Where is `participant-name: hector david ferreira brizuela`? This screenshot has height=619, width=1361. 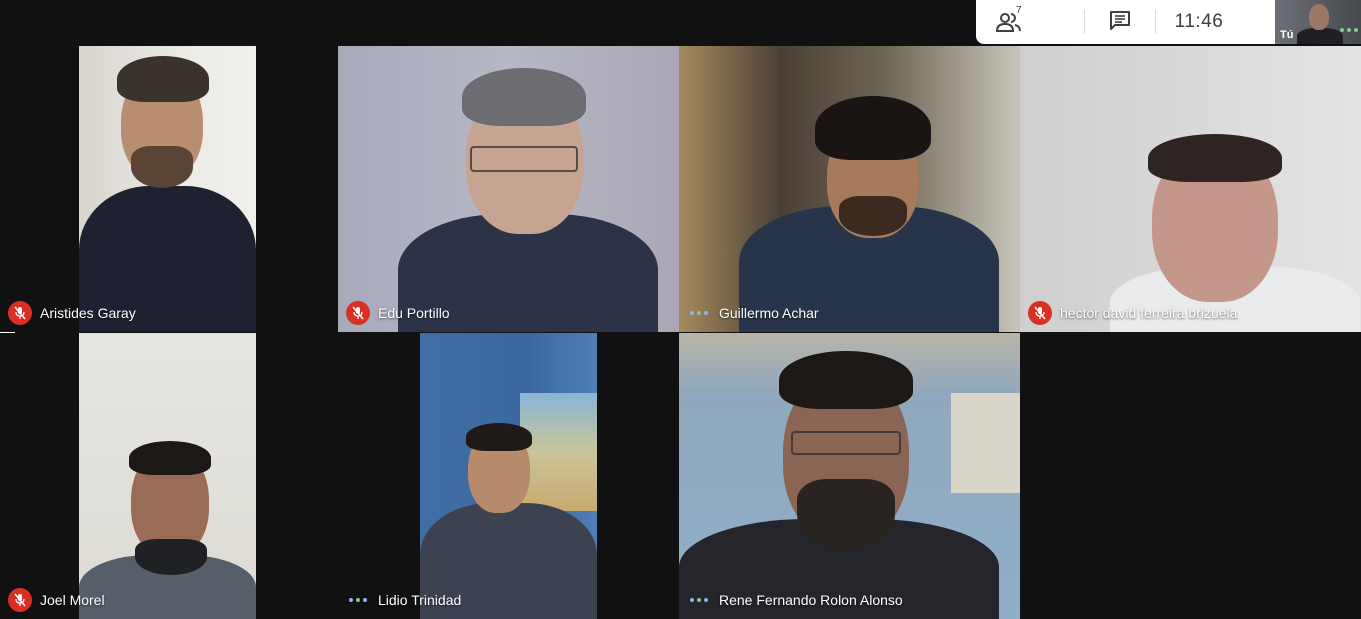
participant-name: hector david ferreira brizuela is located at coordinates (1149, 313).